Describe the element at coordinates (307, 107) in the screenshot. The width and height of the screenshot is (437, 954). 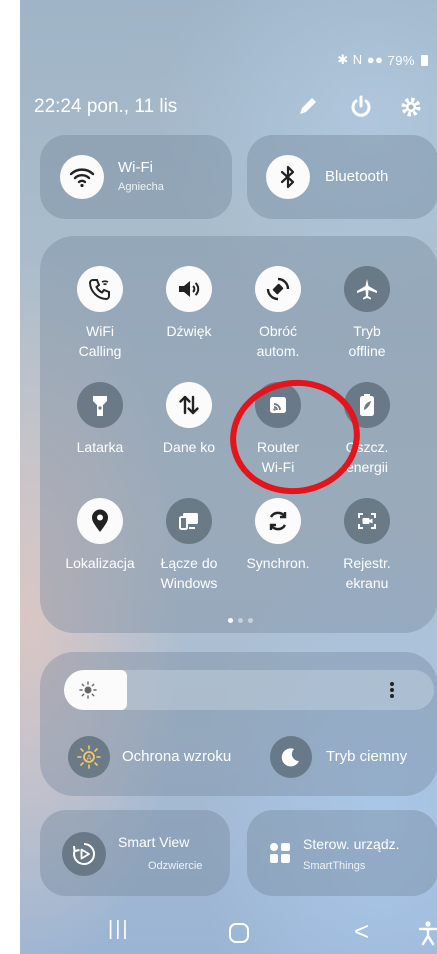
I see `edit-pencil-icon` at that location.